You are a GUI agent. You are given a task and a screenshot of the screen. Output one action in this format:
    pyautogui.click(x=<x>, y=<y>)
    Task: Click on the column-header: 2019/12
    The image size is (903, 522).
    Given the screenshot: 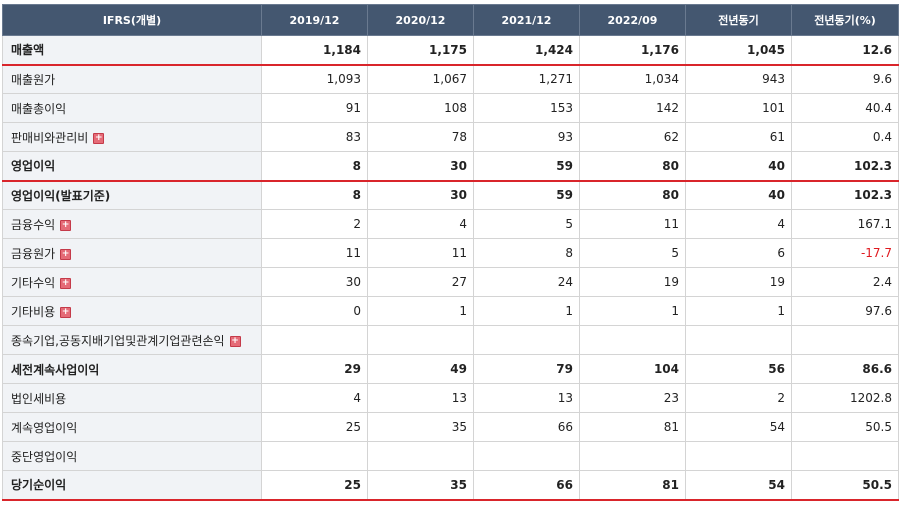 What is the action you would take?
    pyautogui.click(x=314, y=20)
    